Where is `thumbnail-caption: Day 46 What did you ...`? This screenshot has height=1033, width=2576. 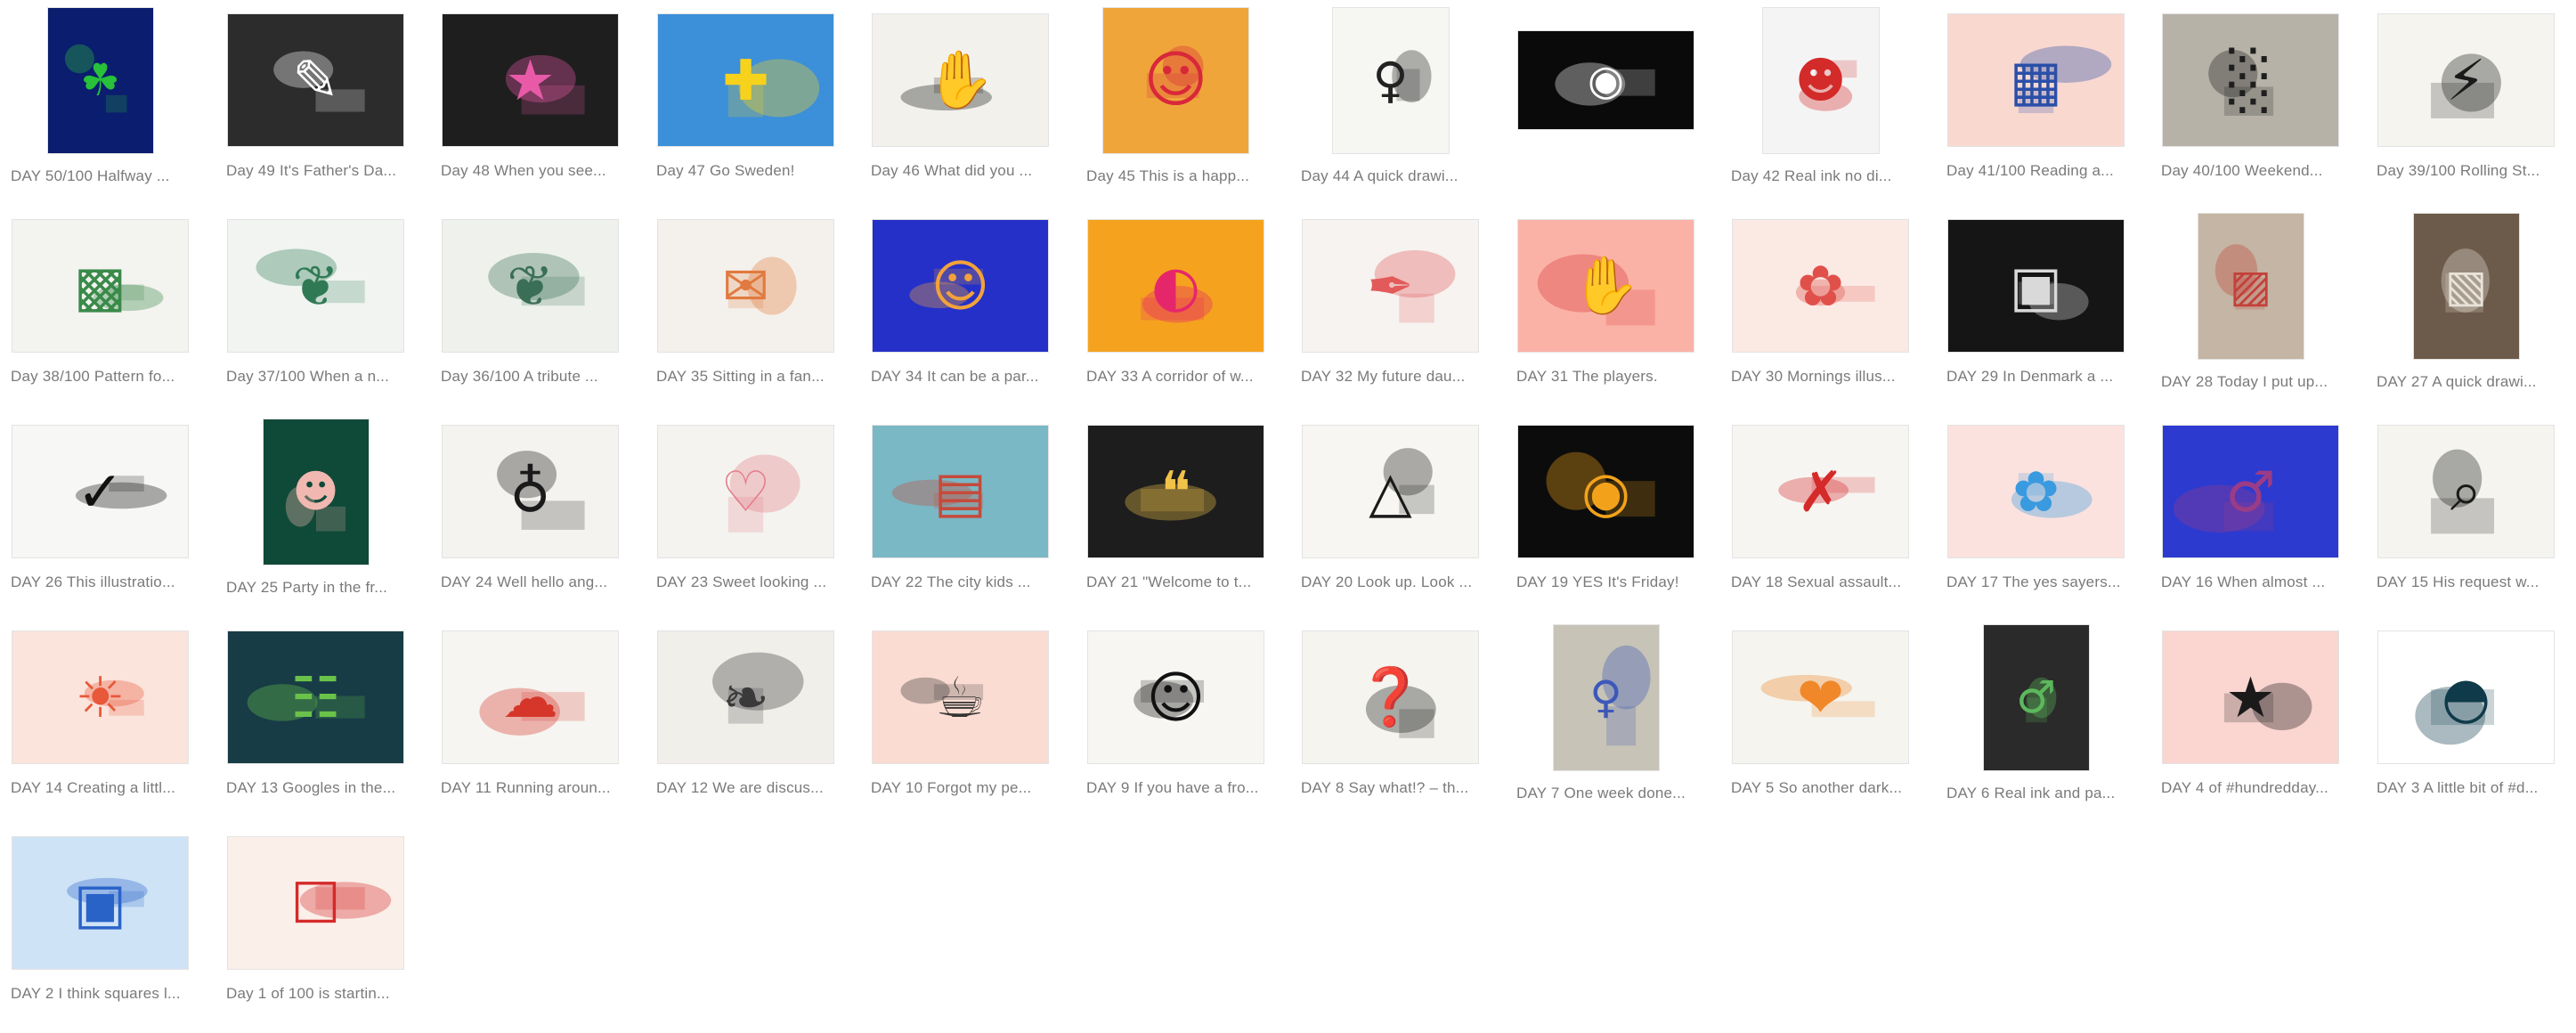 thumbnail-caption: Day 46 What did you ... is located at coordinates (960, 171).